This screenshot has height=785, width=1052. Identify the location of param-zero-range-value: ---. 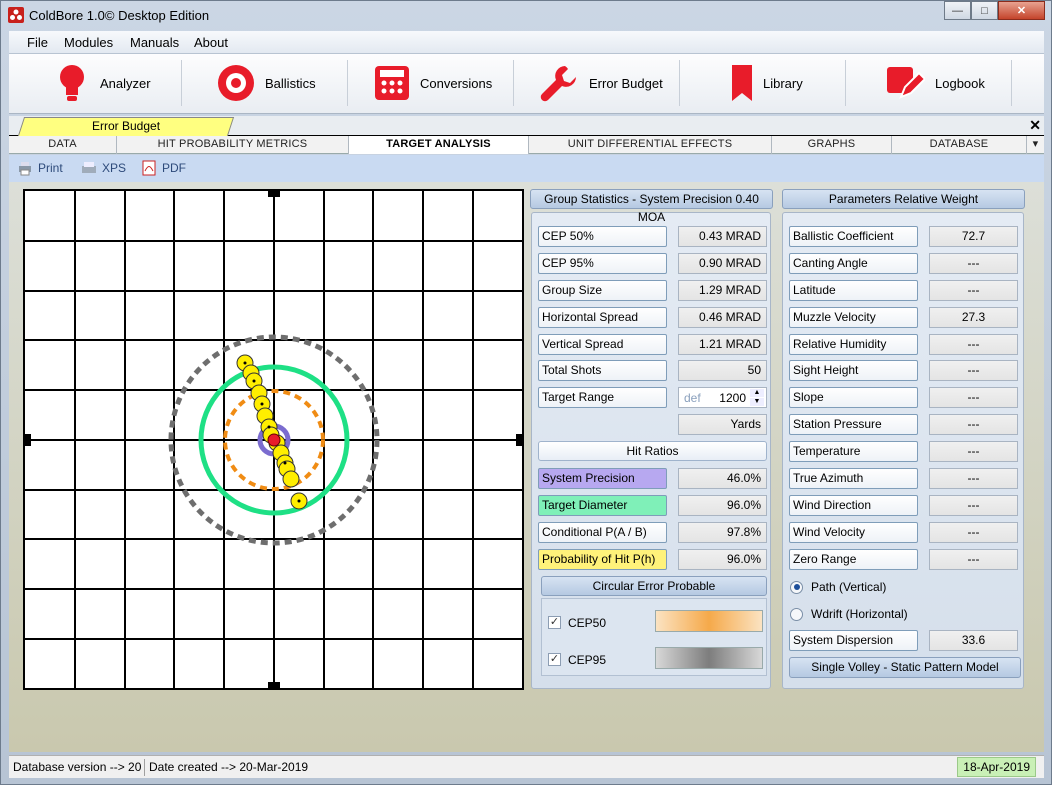
(973, 559).